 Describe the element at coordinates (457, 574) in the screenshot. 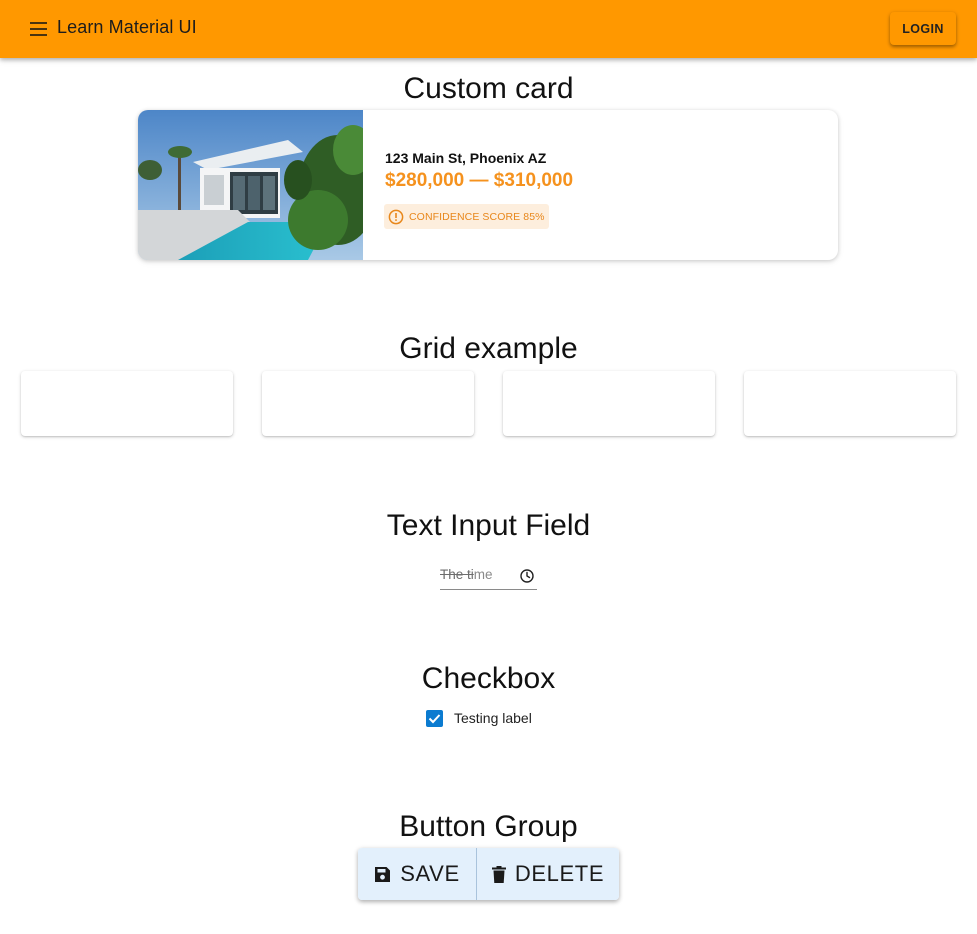

I see `time-value-struck: The ti` at that location.